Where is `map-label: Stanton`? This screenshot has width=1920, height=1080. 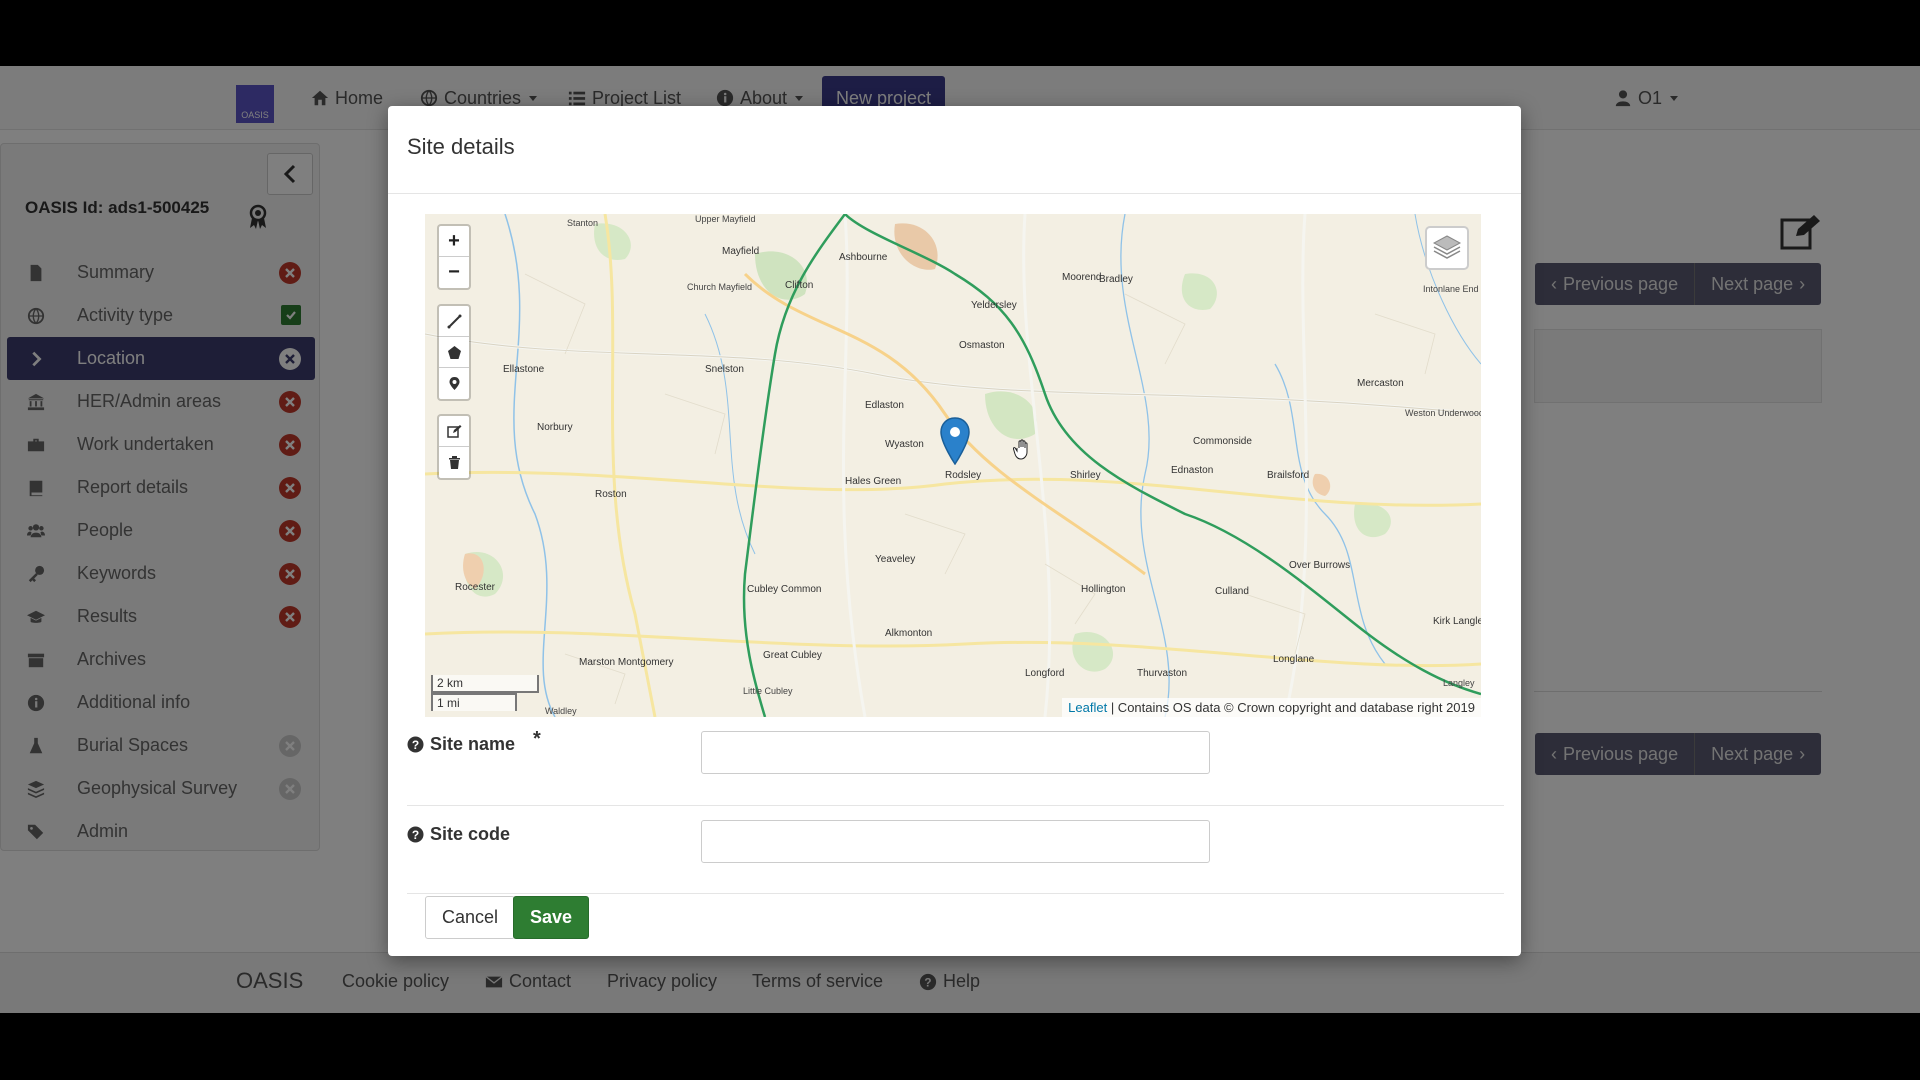 map-label: Stanton is located at coordinates (583, 223).